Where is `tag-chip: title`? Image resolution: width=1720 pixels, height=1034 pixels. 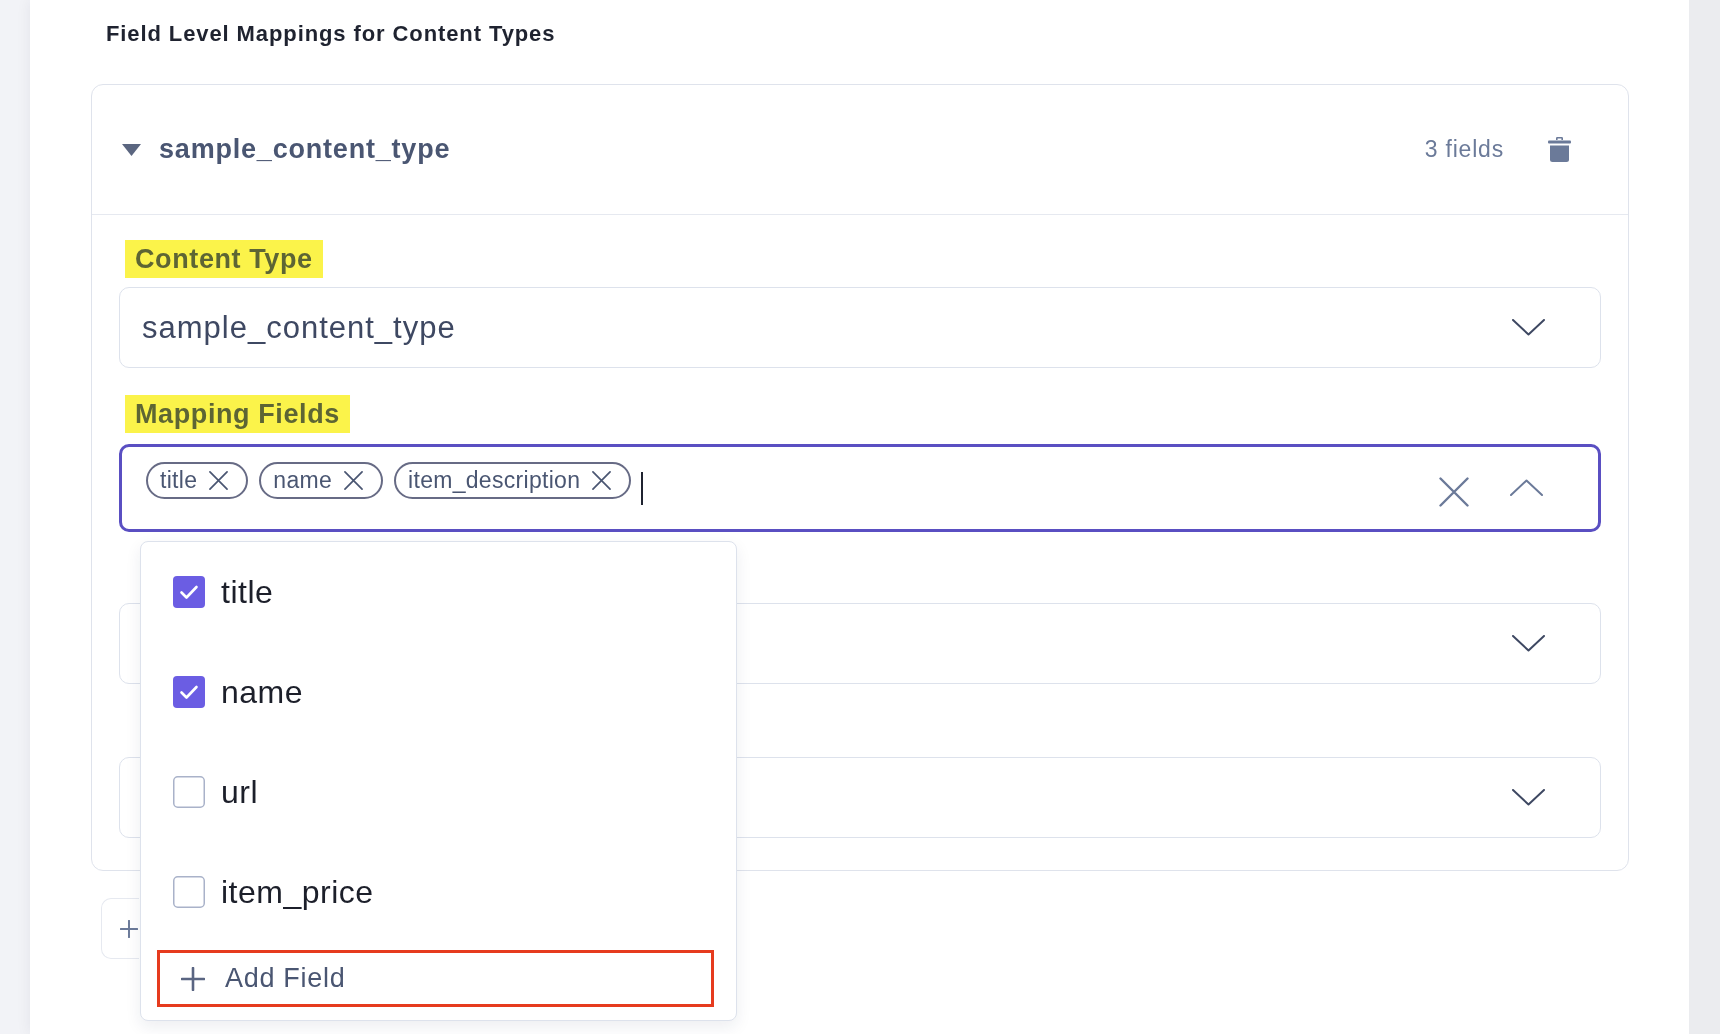 tag-chip: title is located at coordinates (197, 480).